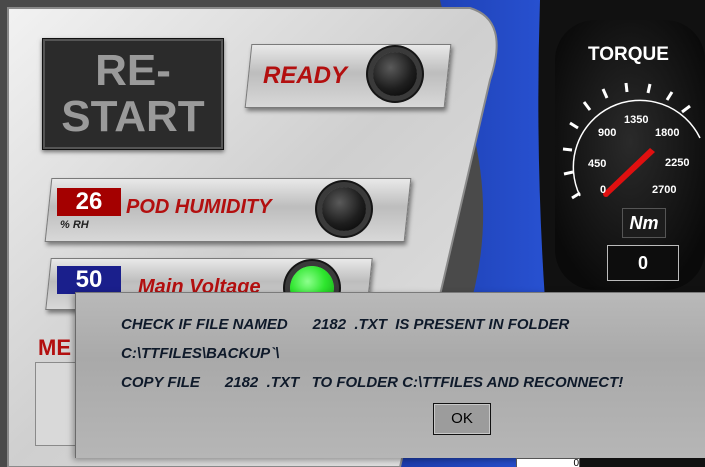 This screenshot has width=705, height=467. I want to click on torque-tick-label: 1800, so click(667, 133).